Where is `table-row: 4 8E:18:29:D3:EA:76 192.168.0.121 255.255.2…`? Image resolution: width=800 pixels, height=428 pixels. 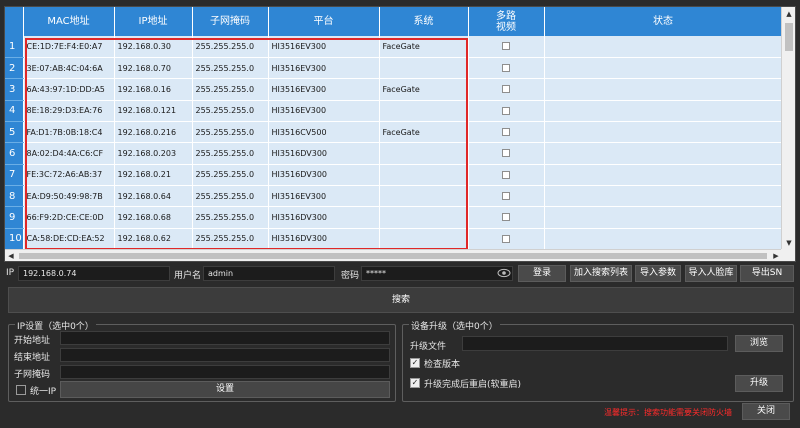
table-row: 4 8E:18:29:D3:EA:76 192.168.0.121 255.255.2… is located at coordinates (394, 111).